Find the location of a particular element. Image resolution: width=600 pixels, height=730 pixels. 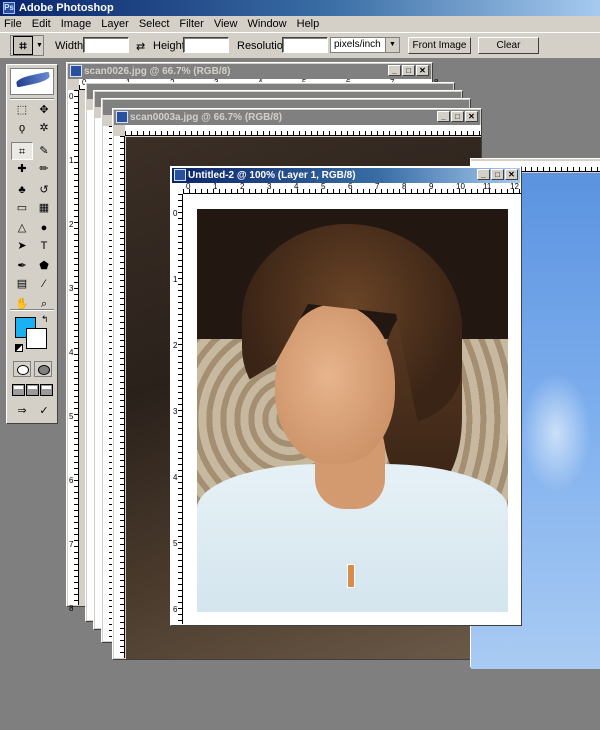

full-screen-menu-mode-button is located at coordinates (32, 390).